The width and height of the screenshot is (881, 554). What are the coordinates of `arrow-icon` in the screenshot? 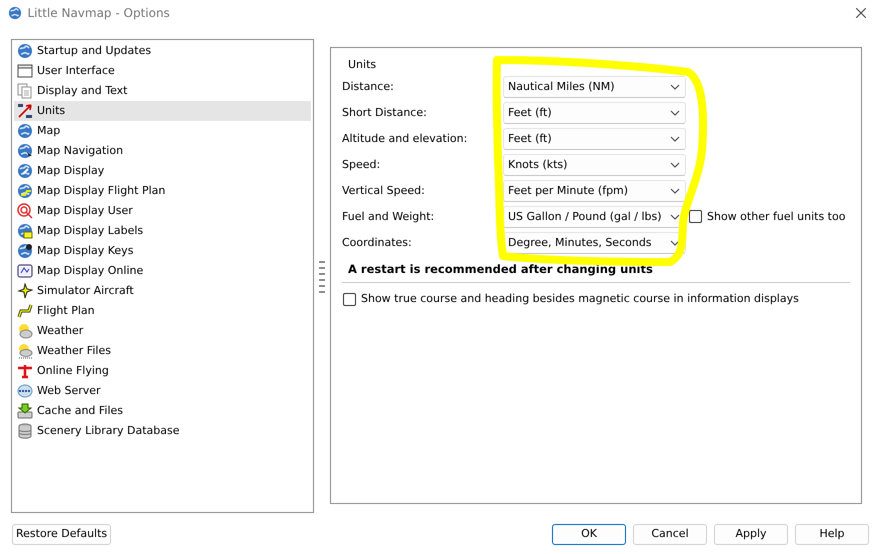 It's located at (25, 110).